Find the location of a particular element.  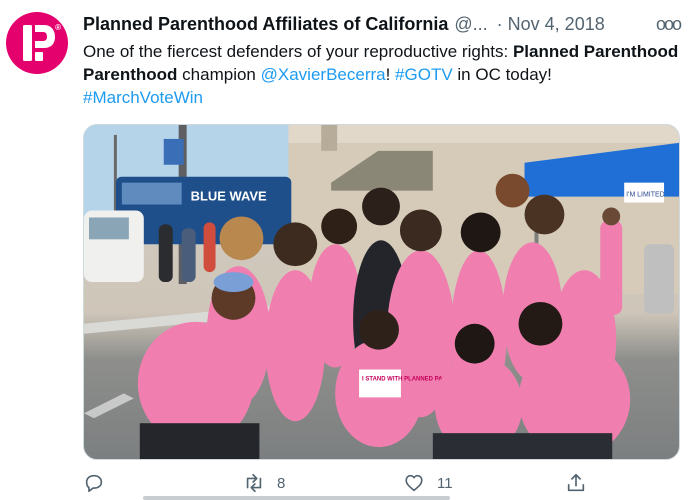

reply-button is located at coordinates (100, 483).